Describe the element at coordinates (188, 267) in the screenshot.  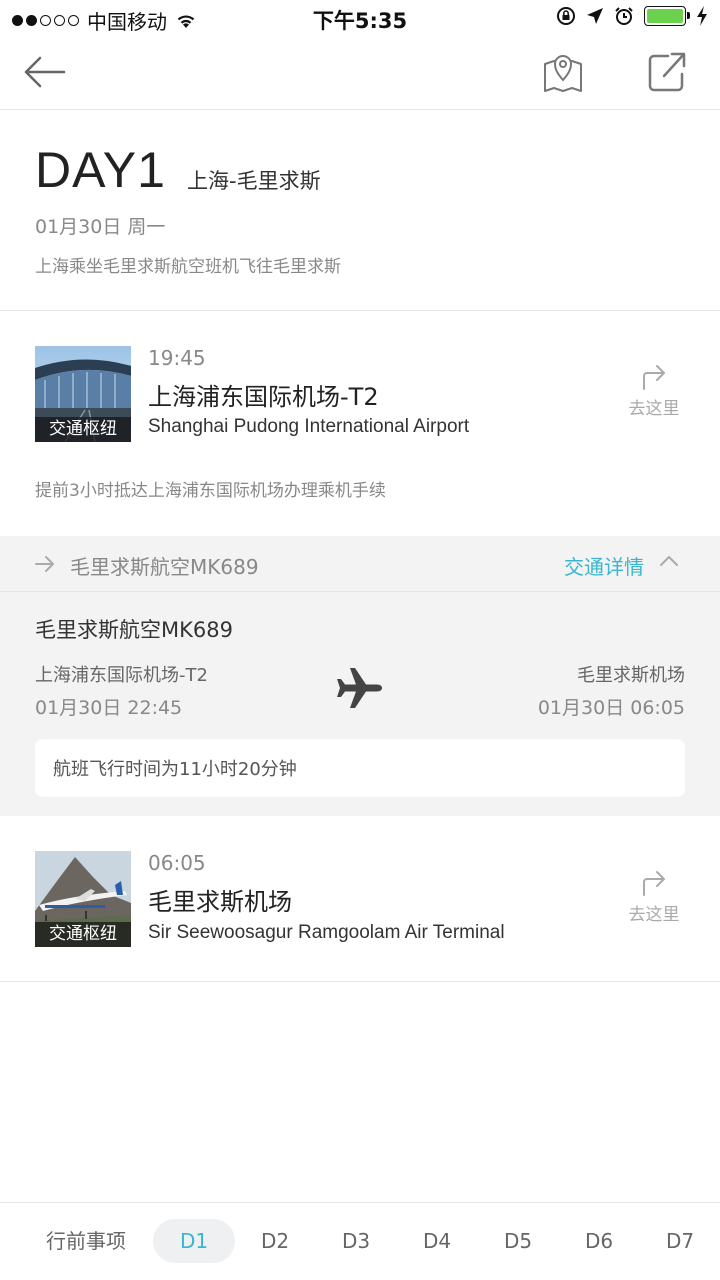
I see `day-description: 上海乘坐毛里求斯航空班机飞往毛里求斯` at that location.